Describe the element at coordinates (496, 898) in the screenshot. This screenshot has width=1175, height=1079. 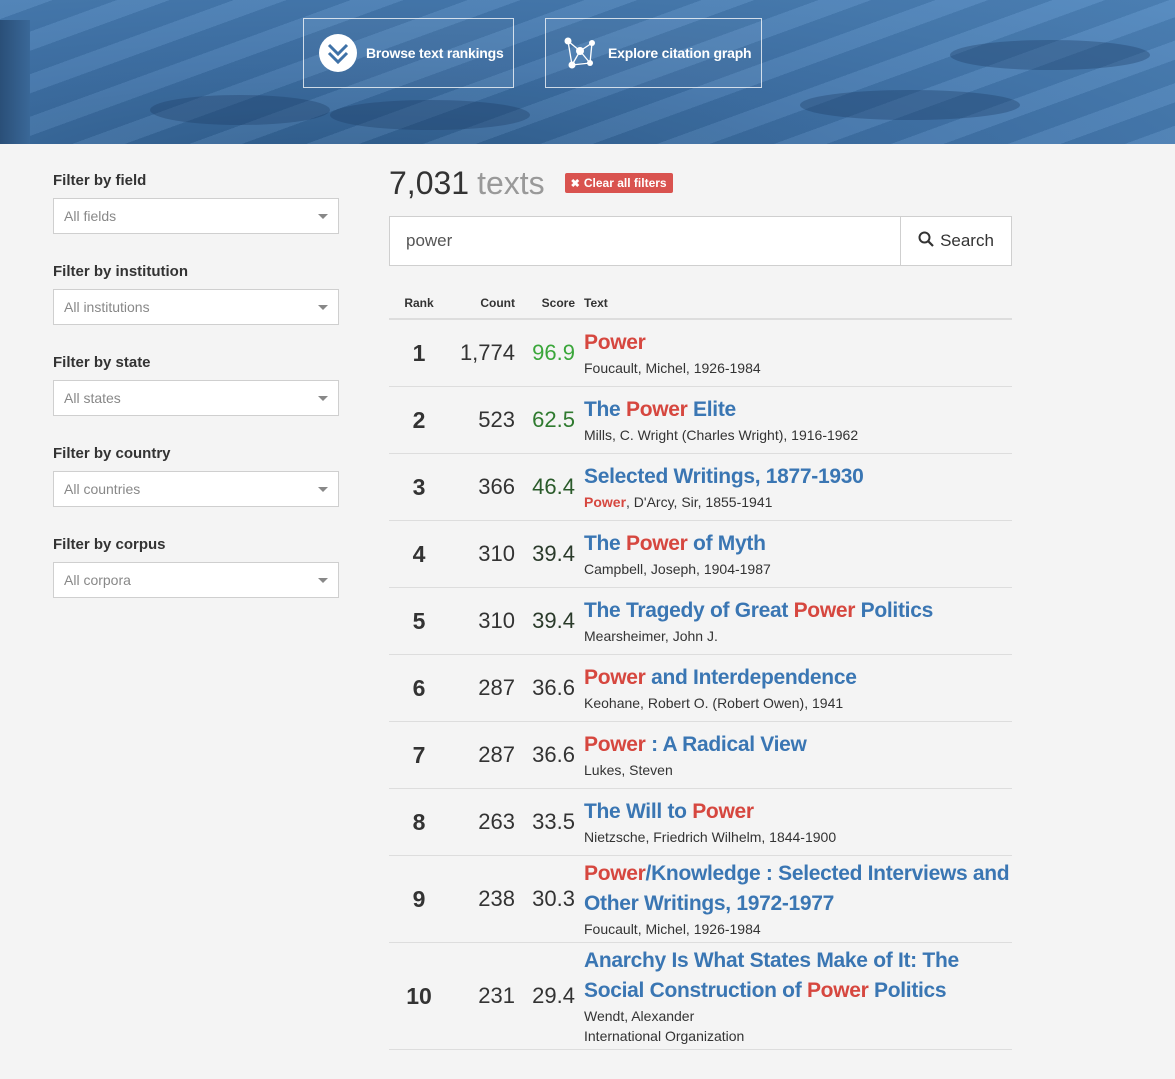
I see `count-cell: 238` at that location.